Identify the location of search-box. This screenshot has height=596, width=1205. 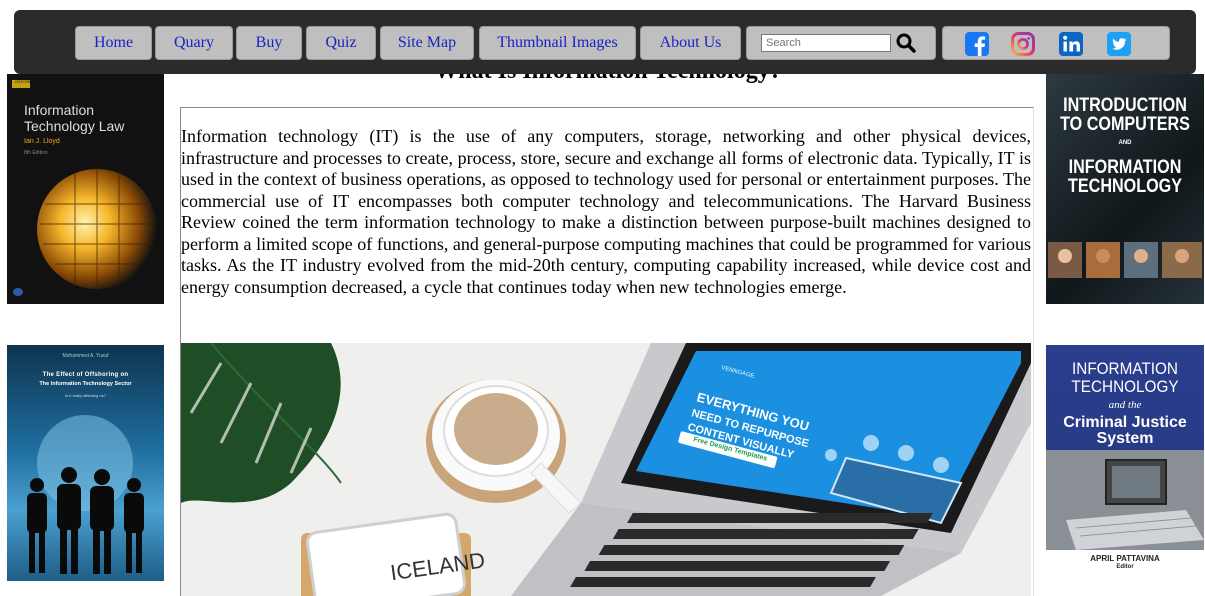
(841, 43).